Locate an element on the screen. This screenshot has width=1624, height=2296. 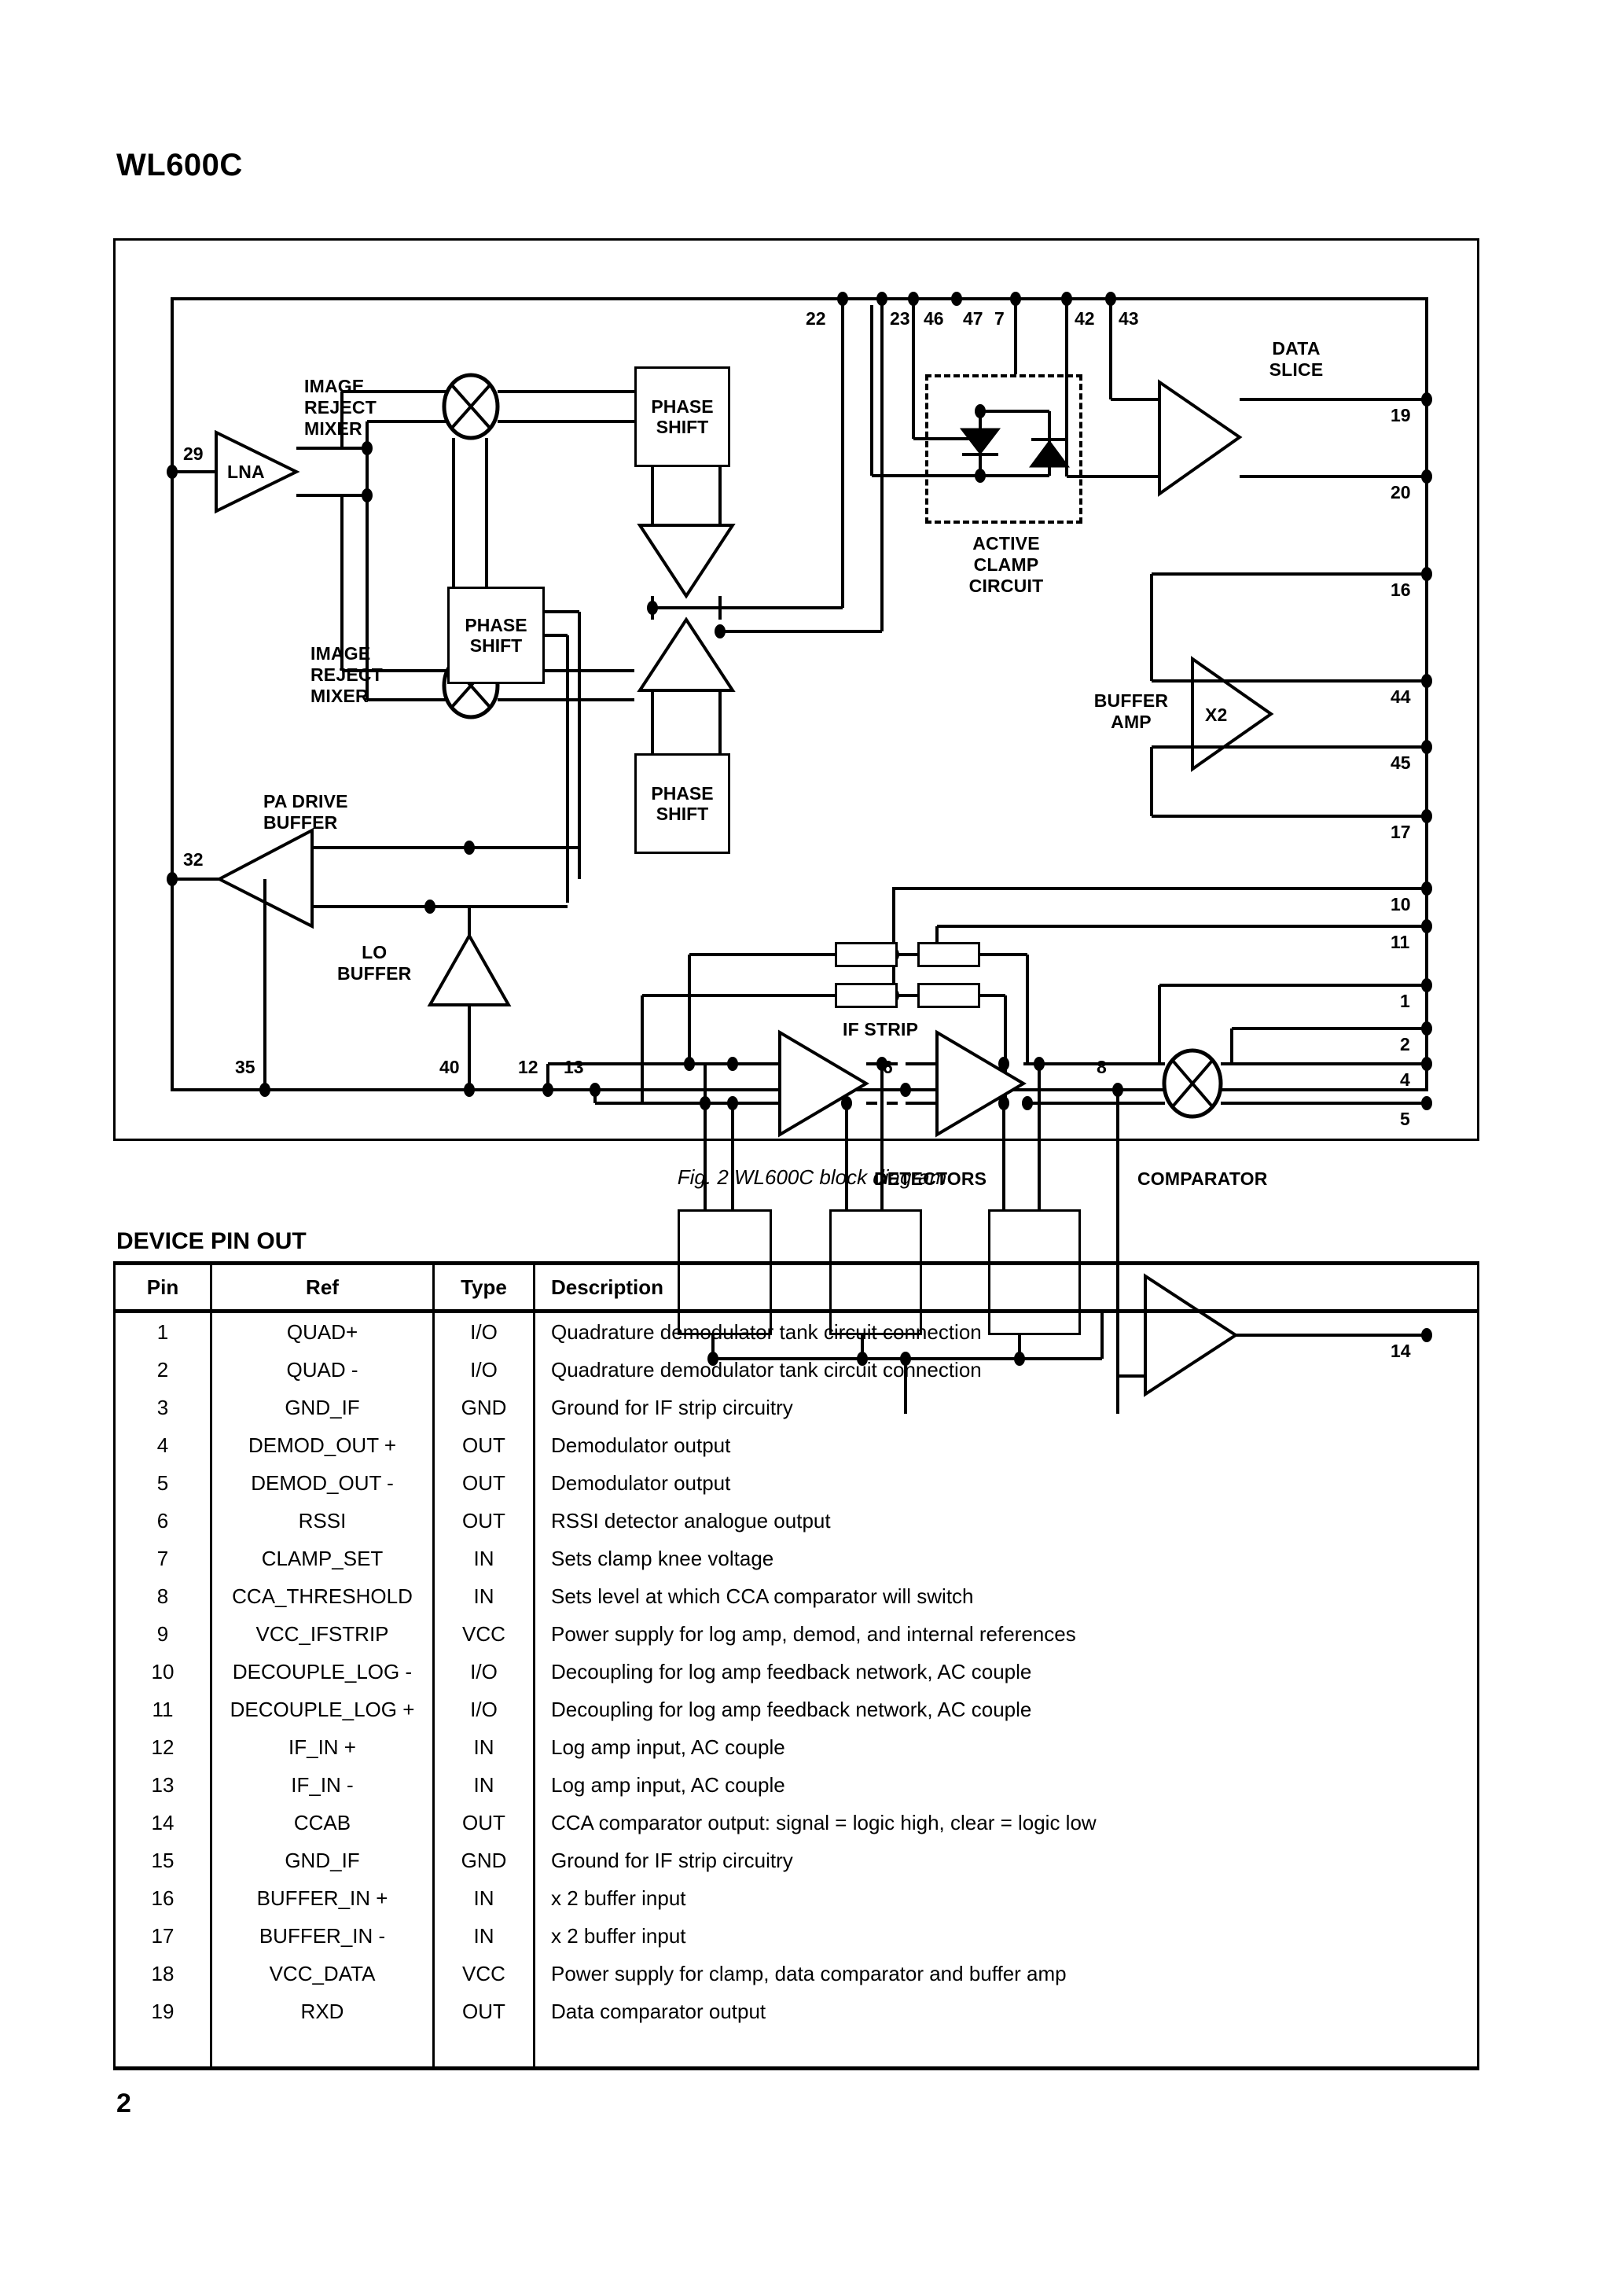
pin-cell: 7 is located at coordinates (163, 1558).